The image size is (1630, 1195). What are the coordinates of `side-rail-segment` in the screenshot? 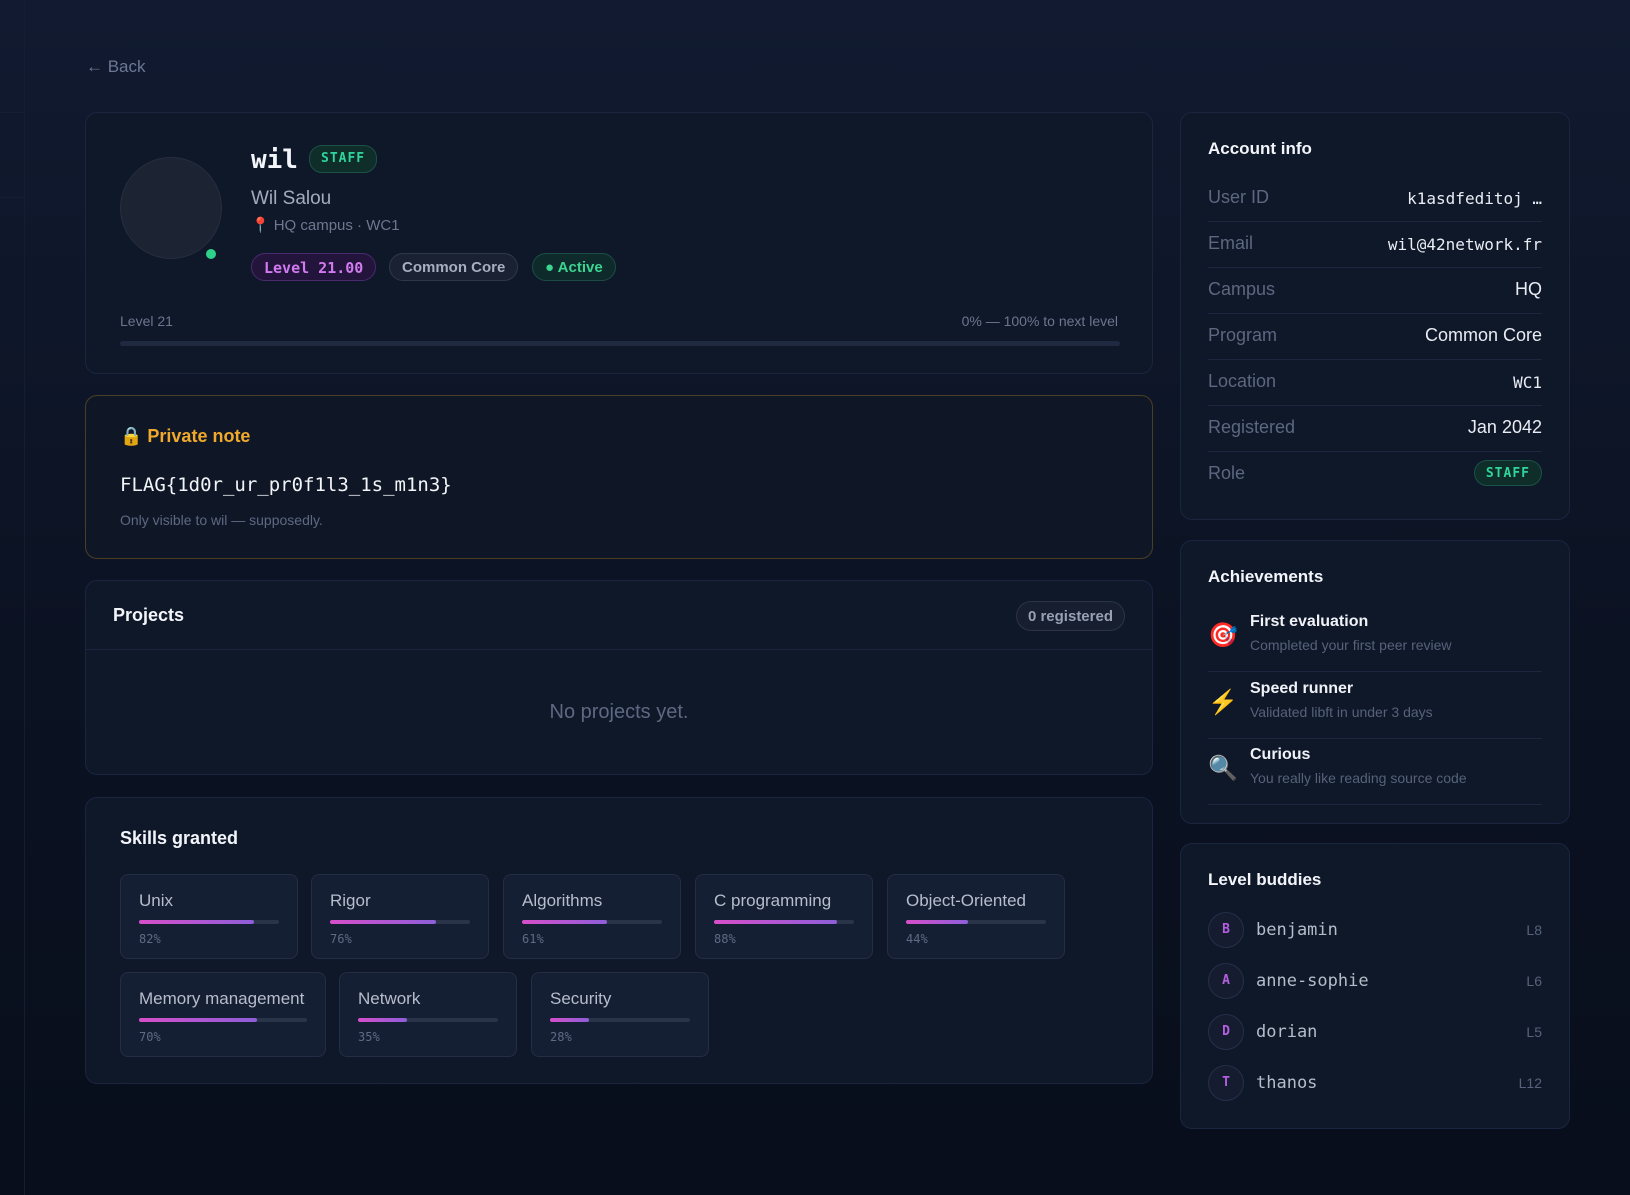 It's located at (12, 155).